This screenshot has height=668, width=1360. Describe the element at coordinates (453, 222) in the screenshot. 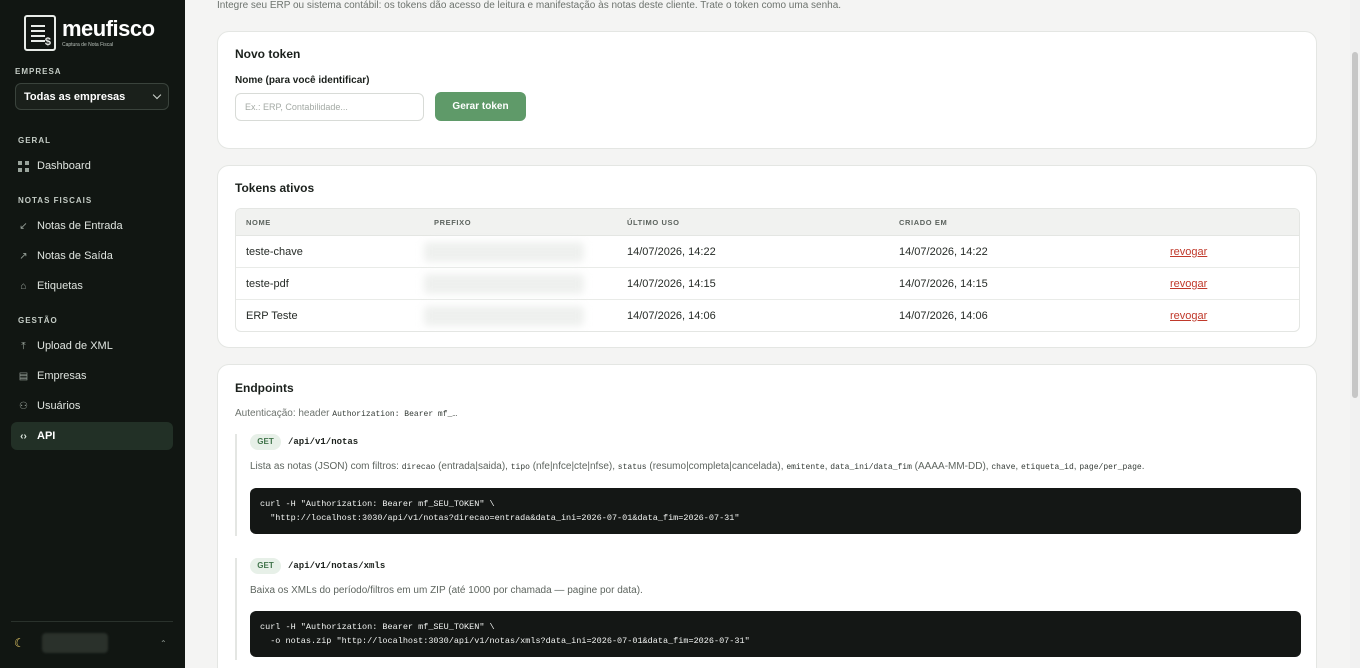

I see `column-header-prefixo: PREFIXO` at that location.